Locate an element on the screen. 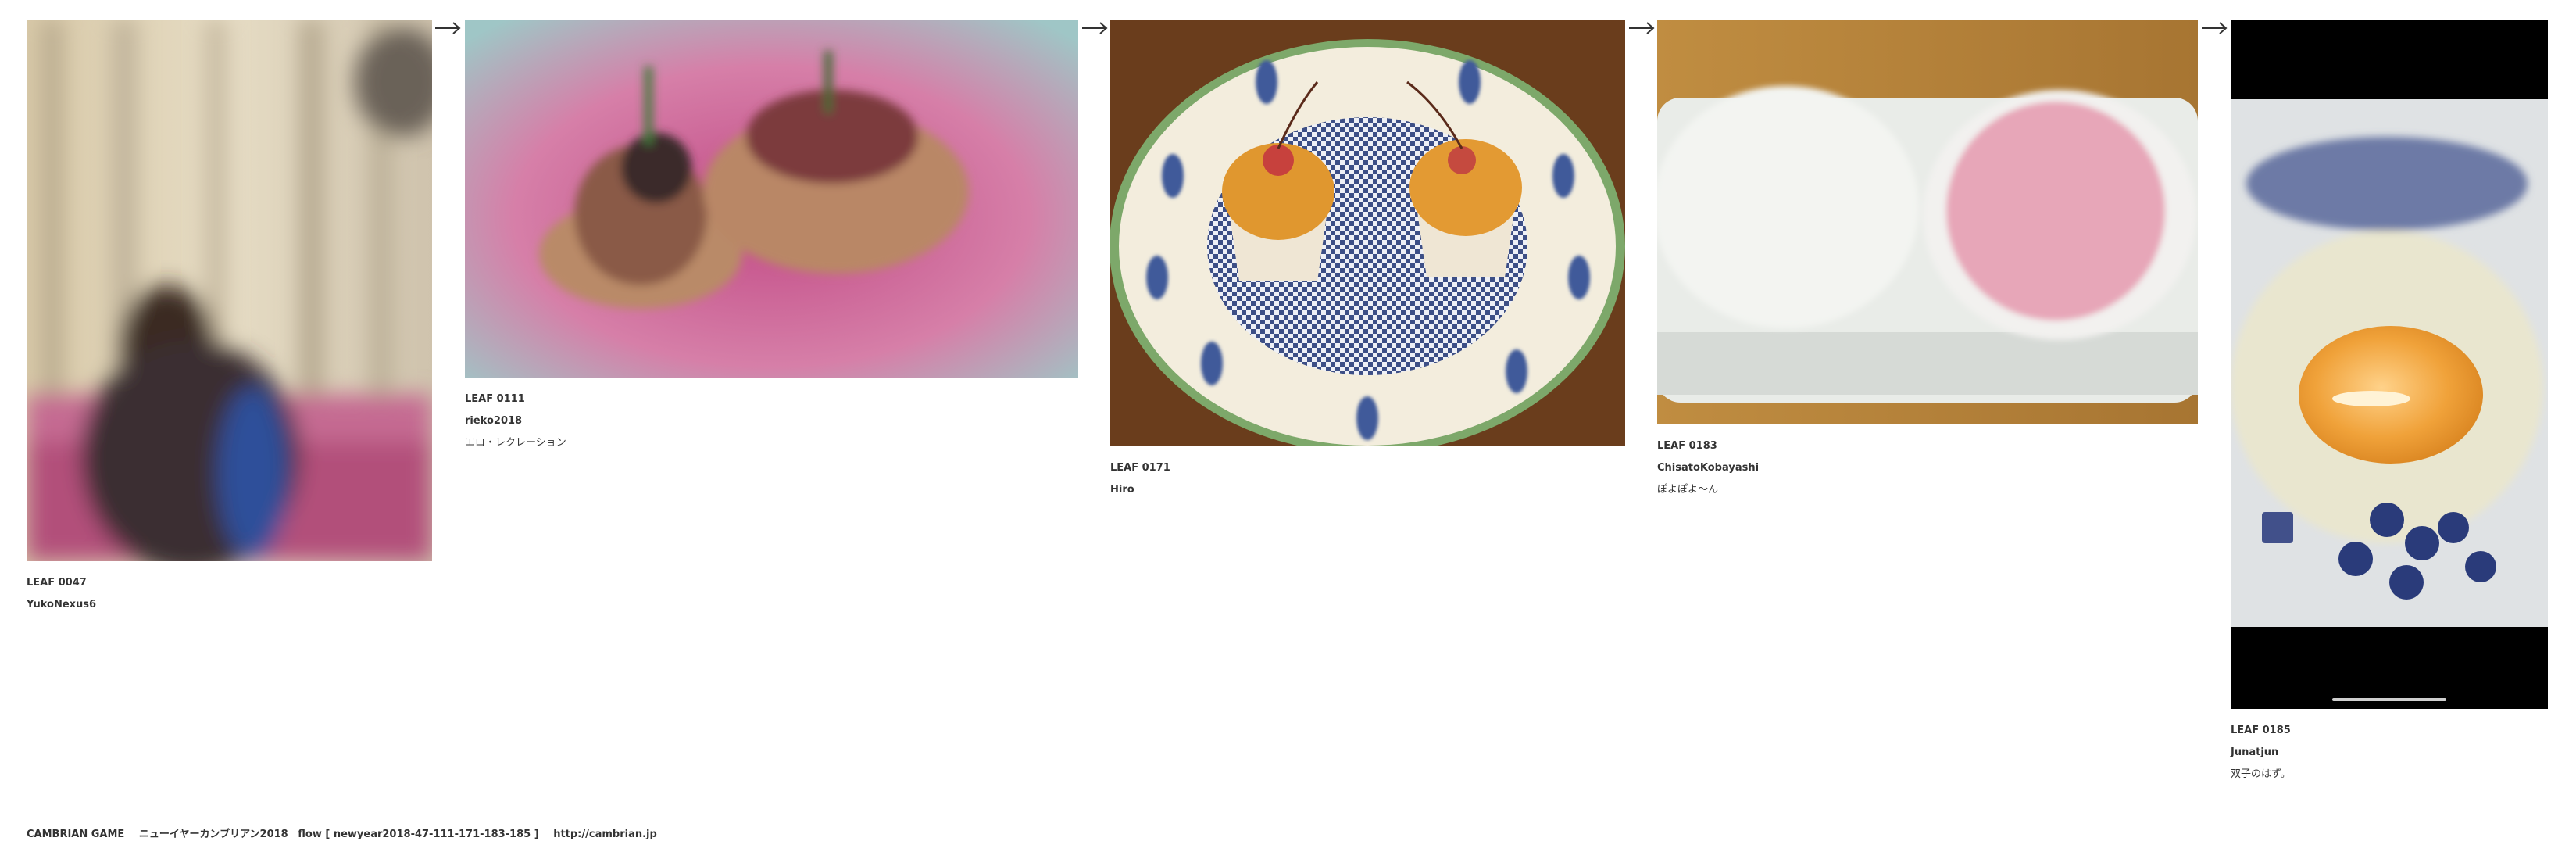  leaf-card: LEAF 0183 ChisatoKobayashi ぽよぽよ〜ん is located at coordinates (1928, 260).